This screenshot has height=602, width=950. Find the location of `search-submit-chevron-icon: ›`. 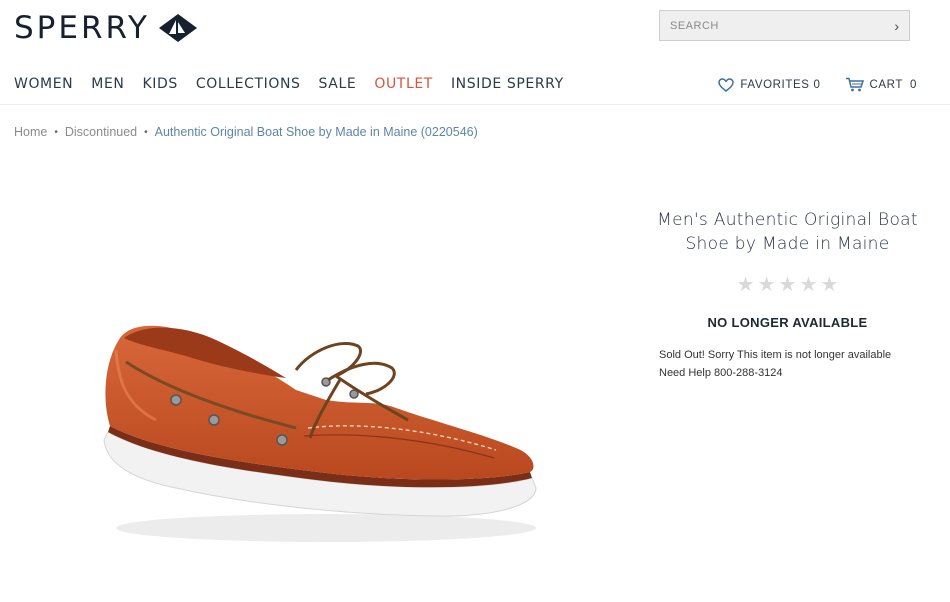

search-submit-chevron-icon: › is located at coordinates (896, 26).